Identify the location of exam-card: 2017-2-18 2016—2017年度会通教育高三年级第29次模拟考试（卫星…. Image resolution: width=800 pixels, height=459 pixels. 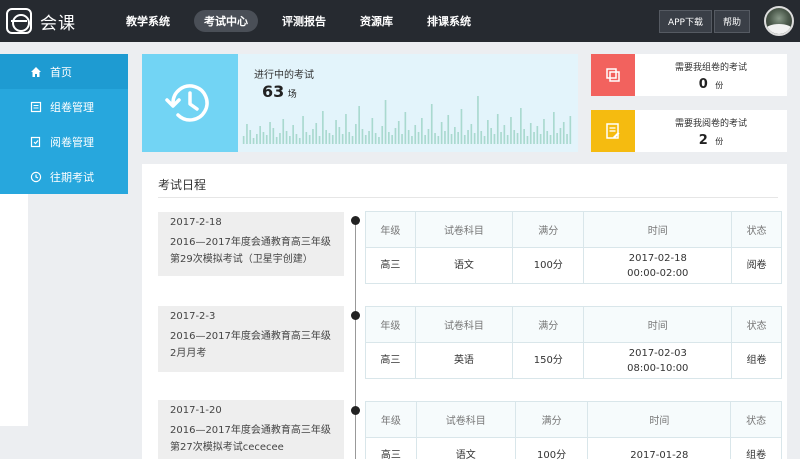
(251, 244).